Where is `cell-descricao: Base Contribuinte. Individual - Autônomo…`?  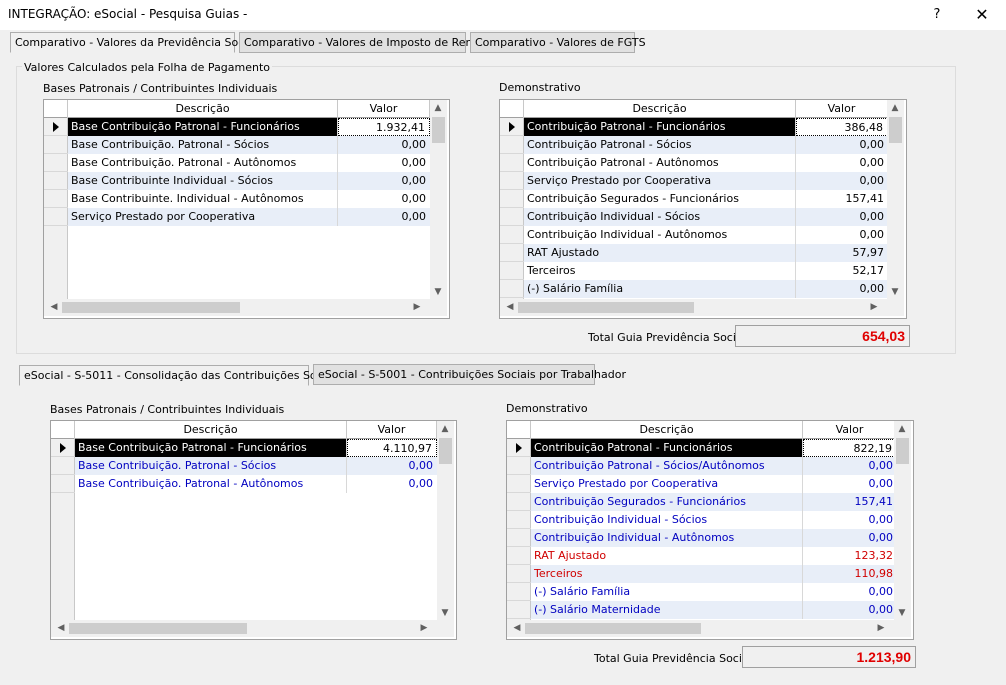
cell-descricao: Base Contribuinte. Individual - Autônomo… is located at coordinates (203, 199).